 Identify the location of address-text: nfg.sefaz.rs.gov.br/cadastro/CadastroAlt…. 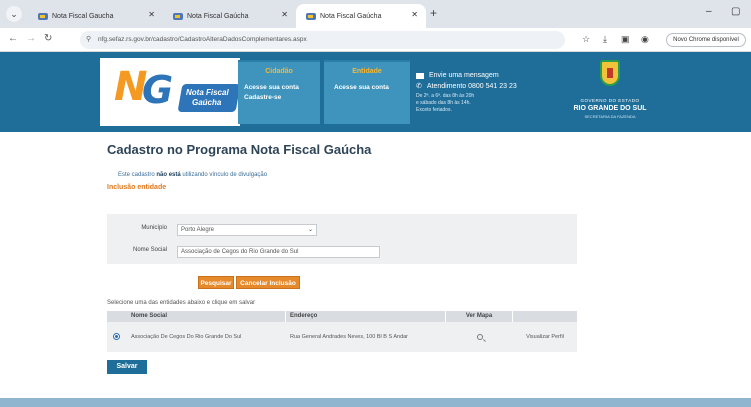
(202, 39).